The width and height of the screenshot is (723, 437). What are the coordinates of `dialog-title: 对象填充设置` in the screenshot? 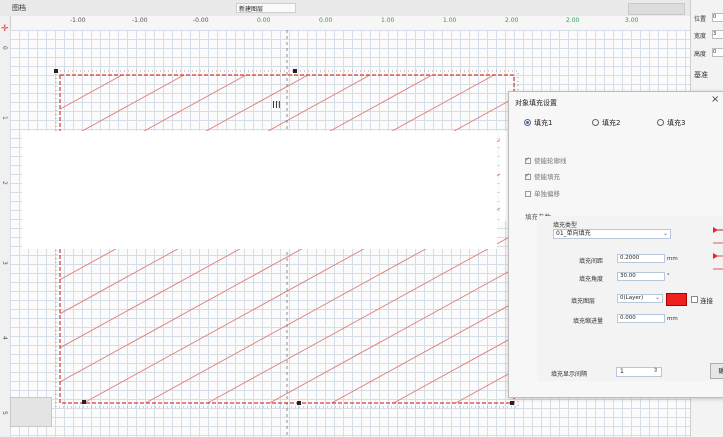 It's located at (536, 103).